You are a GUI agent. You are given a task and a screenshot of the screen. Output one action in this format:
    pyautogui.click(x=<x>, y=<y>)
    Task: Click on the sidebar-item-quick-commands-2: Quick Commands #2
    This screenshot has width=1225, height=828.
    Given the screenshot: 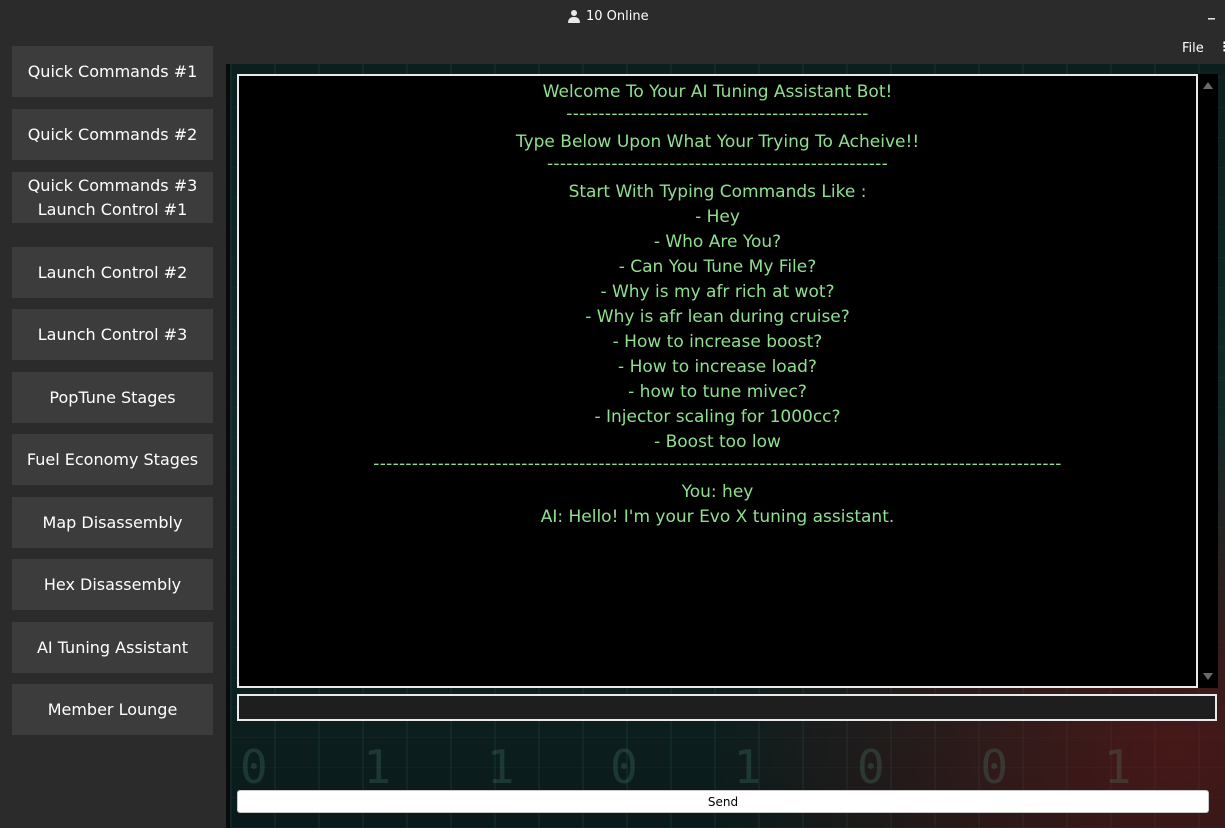 What is the action you would take?
    pyautogui.click(x=112, y=134)
    